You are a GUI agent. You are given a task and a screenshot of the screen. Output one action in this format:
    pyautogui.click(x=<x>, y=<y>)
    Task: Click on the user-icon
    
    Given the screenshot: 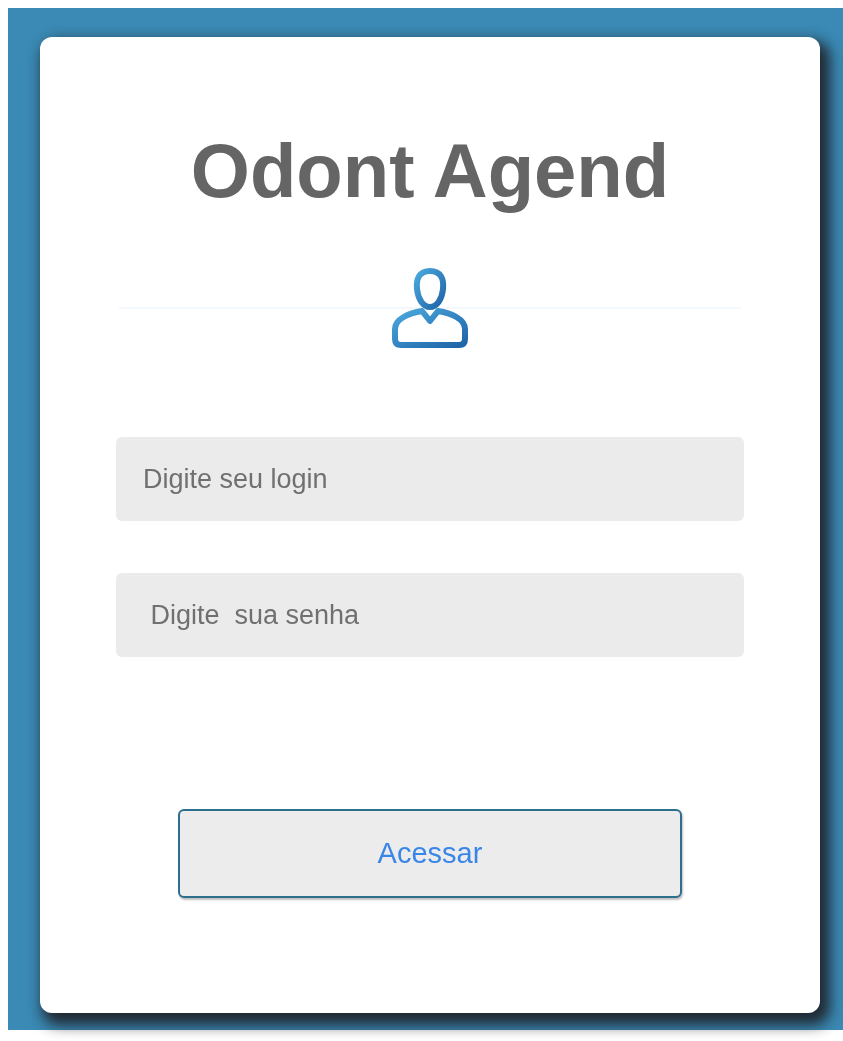 What is the action you would take?
    pyautogui.click(x=430, y=308)
    